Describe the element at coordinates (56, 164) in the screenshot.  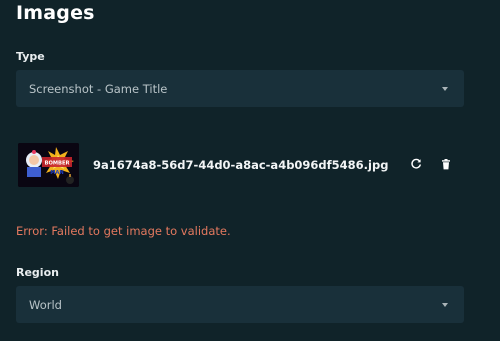
I see `svg-text: BOMBER` at that location.